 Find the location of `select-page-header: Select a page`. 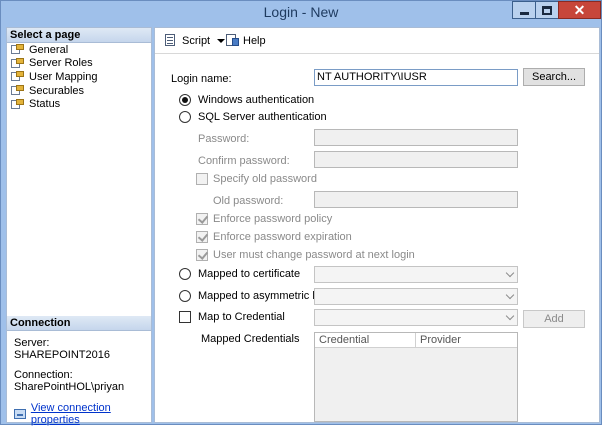

select-page-header: Select a page is located at coordinates (79, 35).